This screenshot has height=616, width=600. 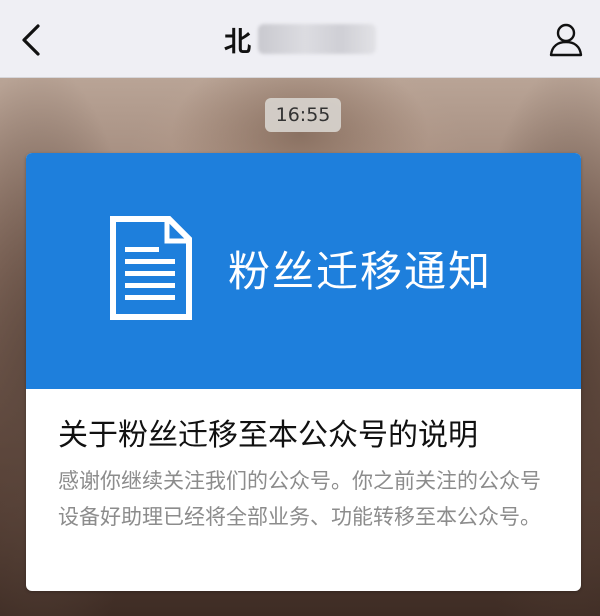 What do you see at coordinates (151, 268) in the screenshot?
I see `document-icon` at bounding box center [151, 268].